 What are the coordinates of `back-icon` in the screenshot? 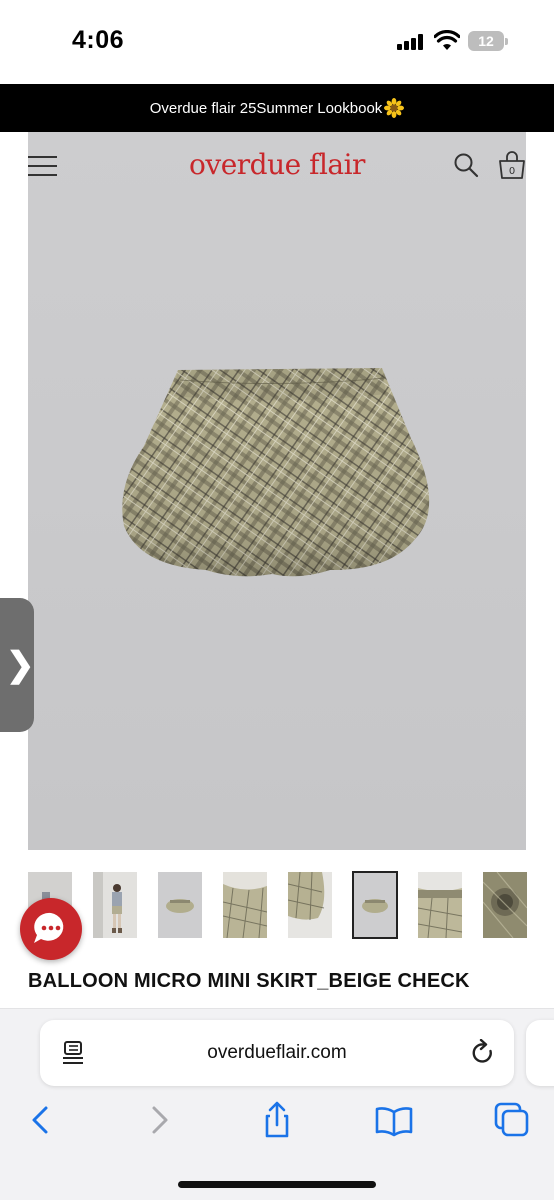 It's located at (40, 1120).